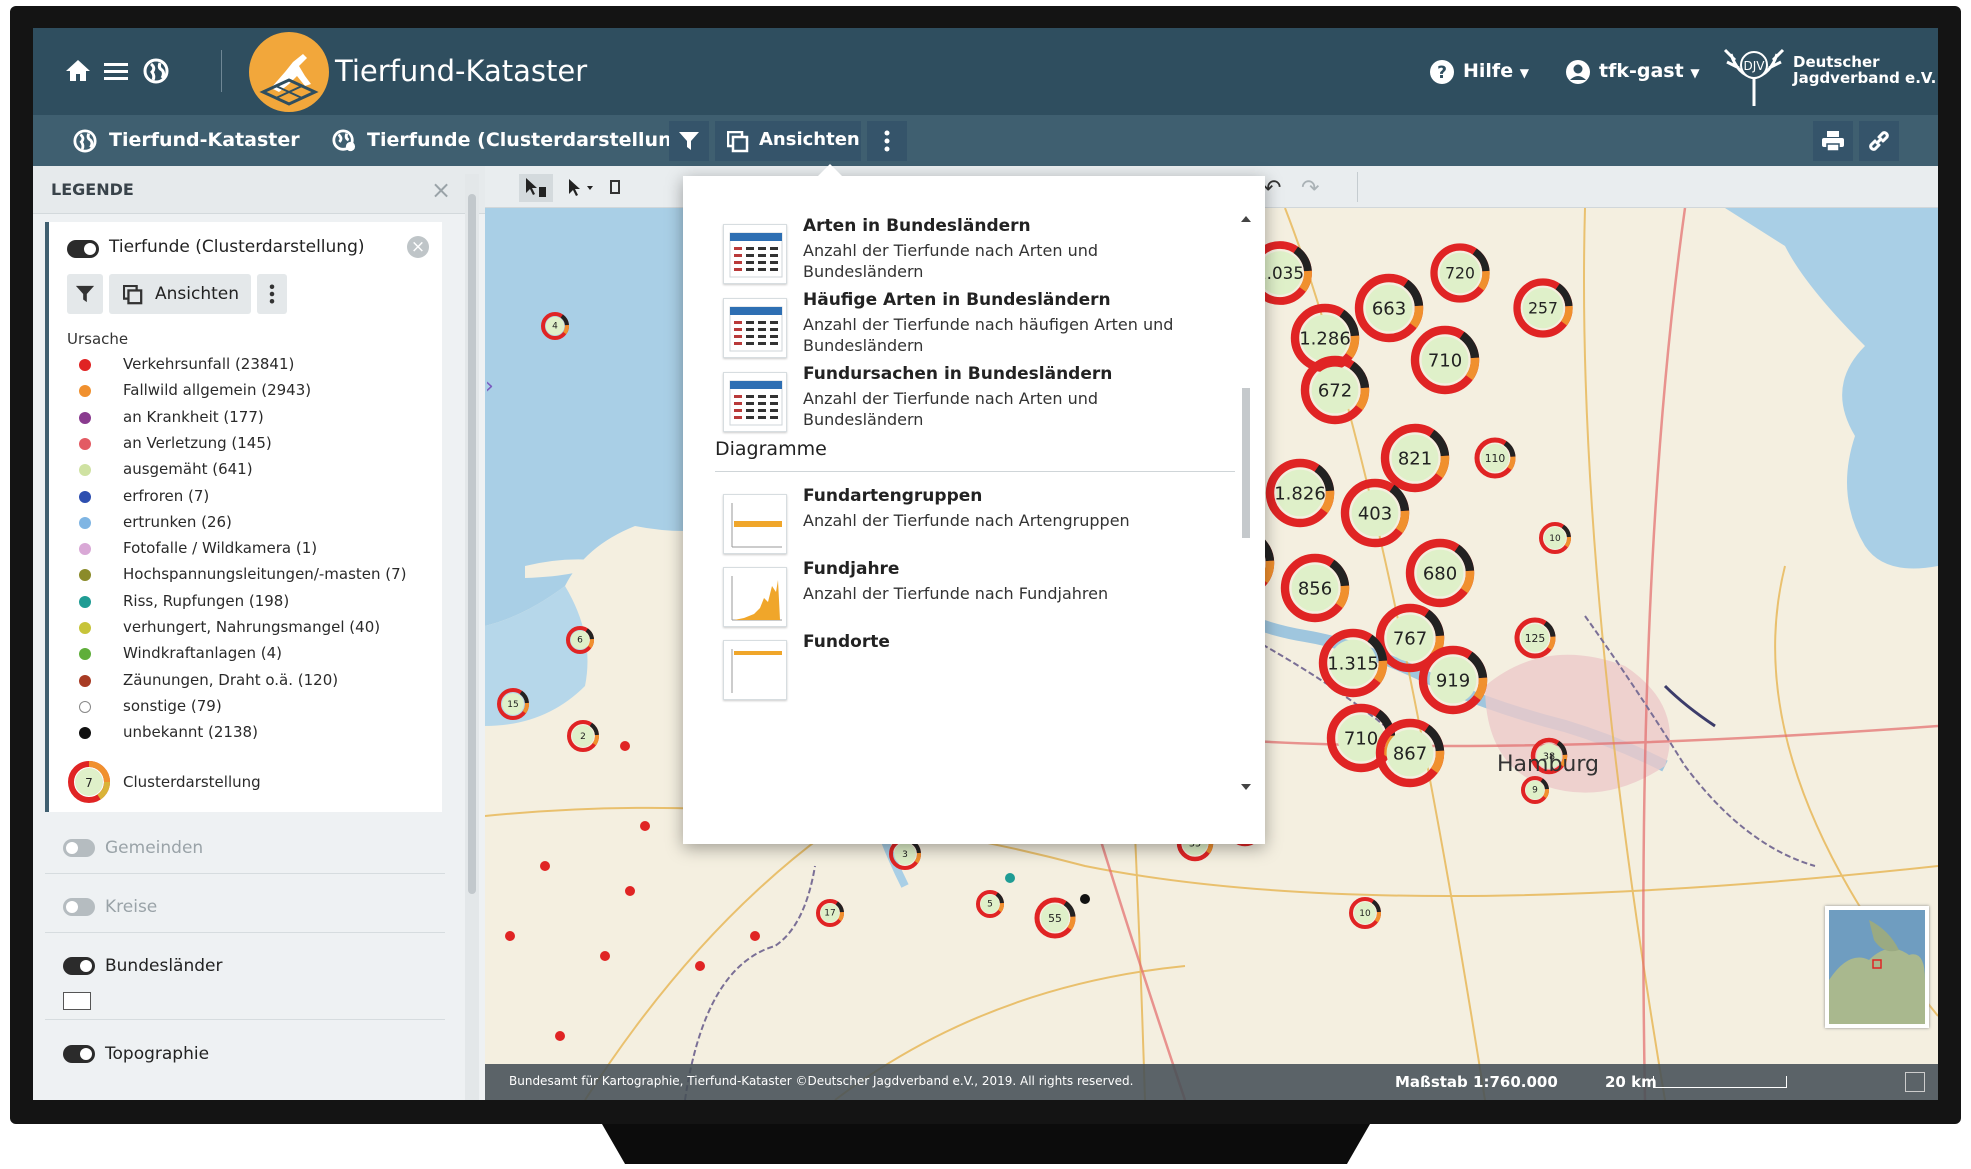  I want to click on breadcrumb-home: Tierfund-Kataster, so click(204, 140).